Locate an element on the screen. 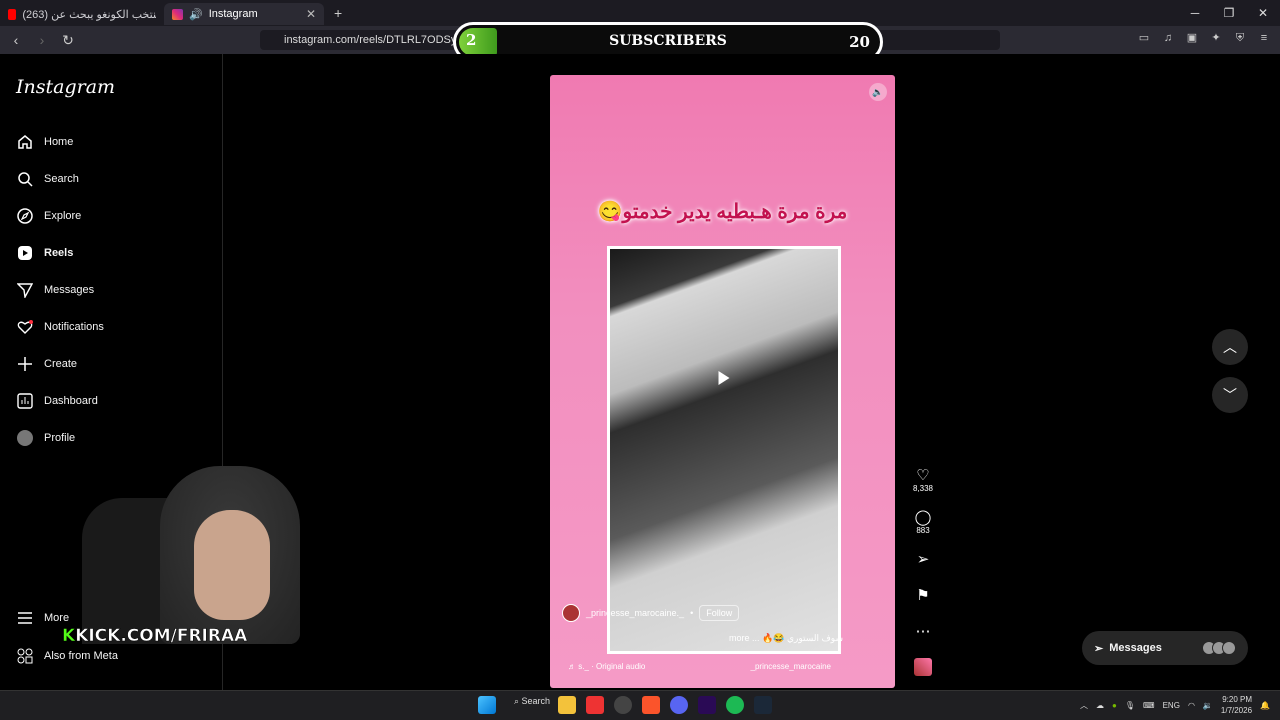  sidebar-item-meta: Also from Meta is located at coordinates (67, 656).